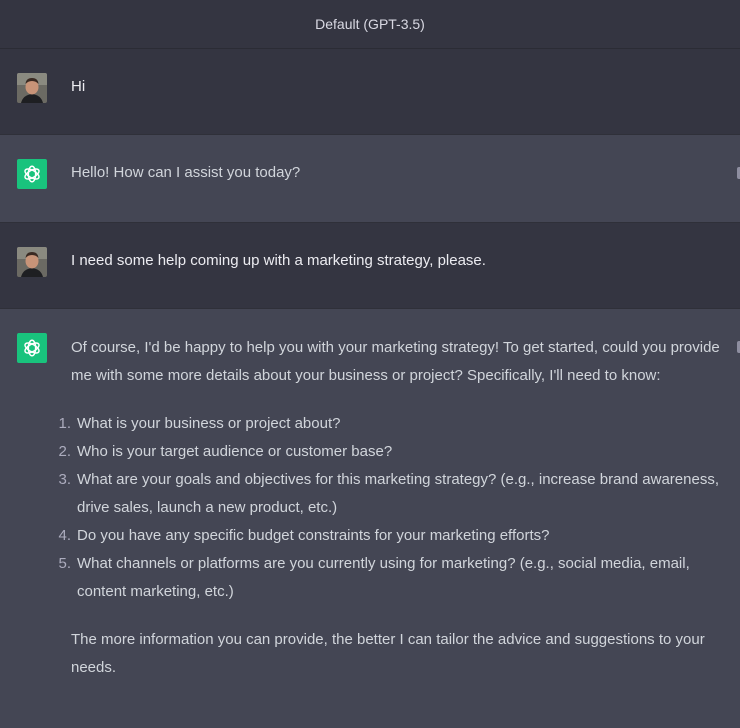 This screenshot has width=740, height=728. Describe the element at coordinates (370, 92) in the screenshot. I see `message-user-1: Hi` at that location.